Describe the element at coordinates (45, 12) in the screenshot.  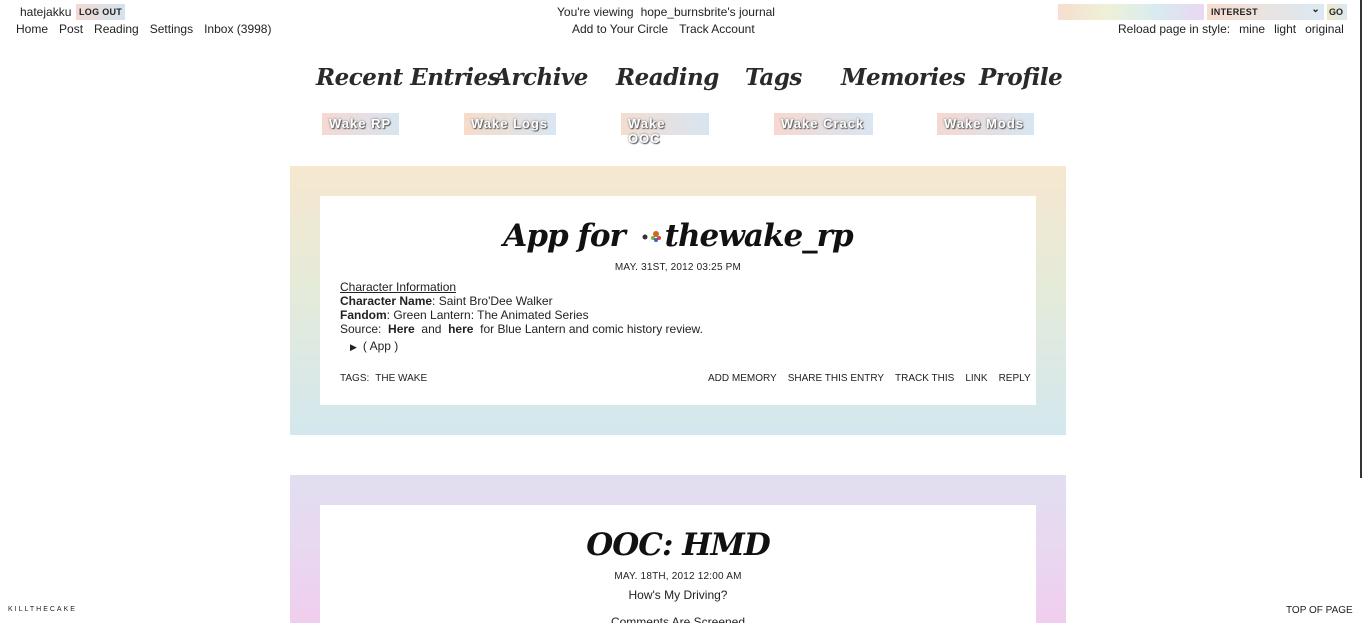
I see `username: hatejakku` at that location.